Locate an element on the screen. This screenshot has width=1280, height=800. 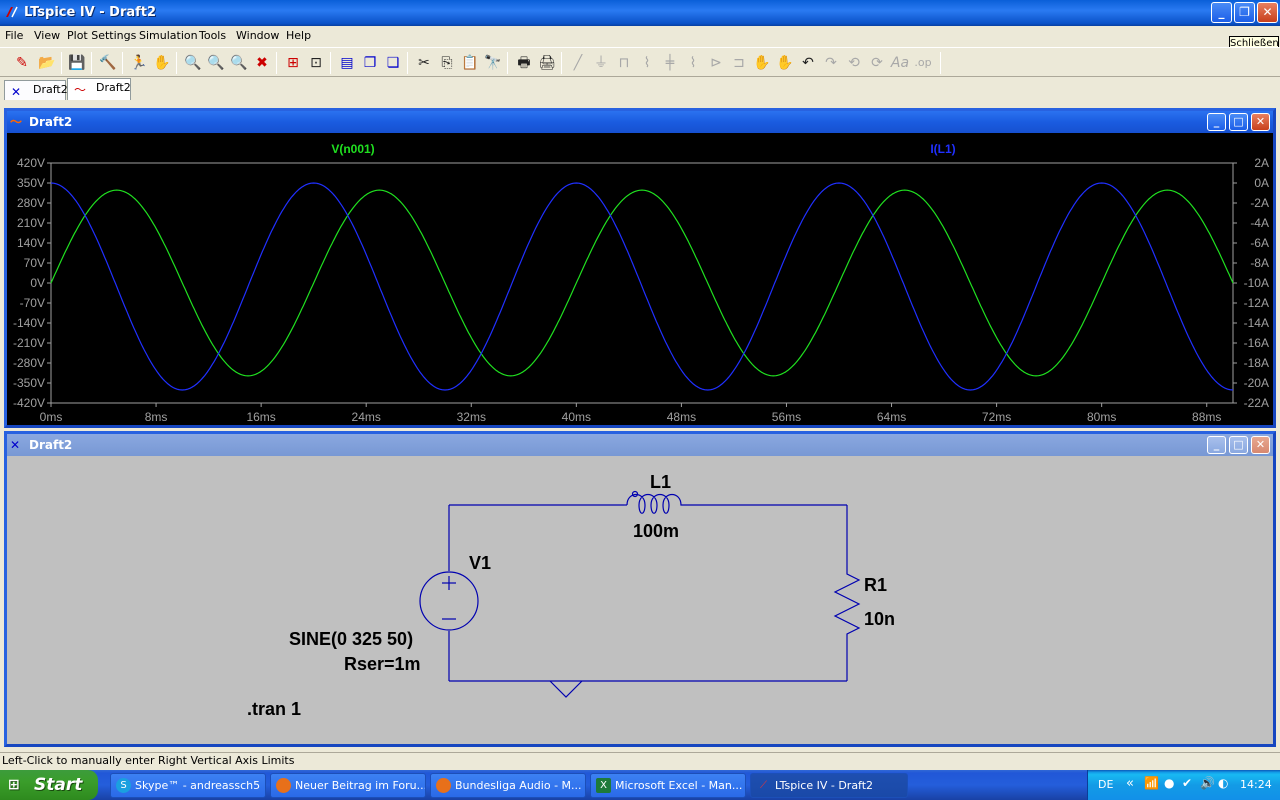
ground-symbol is located at coordinates (566, 689).